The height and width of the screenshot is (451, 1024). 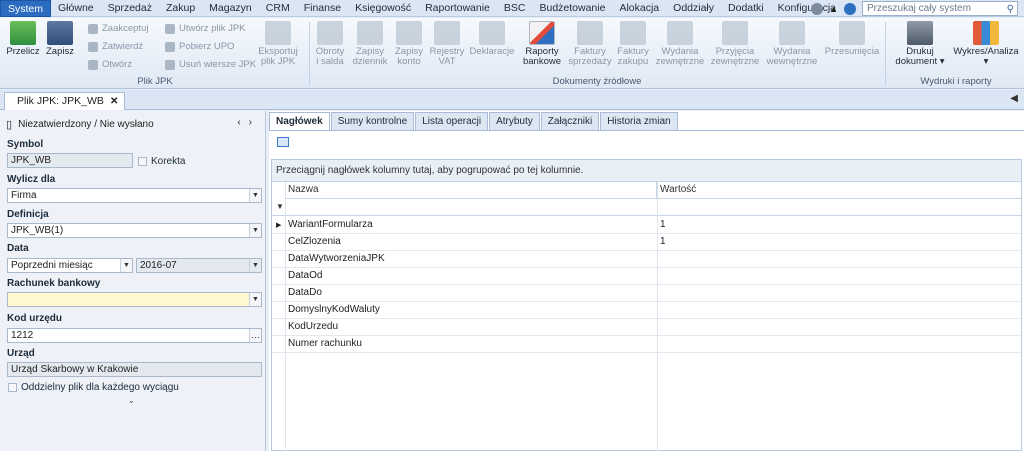 I want to click on data-label: Data, so click(x=18, y=248).